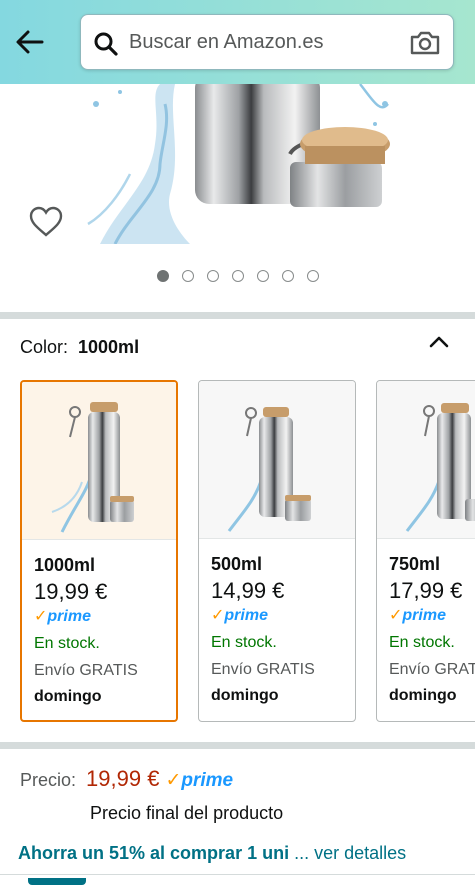 This screenshot has height=885, width=475. What do you see at coordinates (426, 590) in the screenshot?
I see `variant-price: 17,99 €` at bounding box center [426, 590].